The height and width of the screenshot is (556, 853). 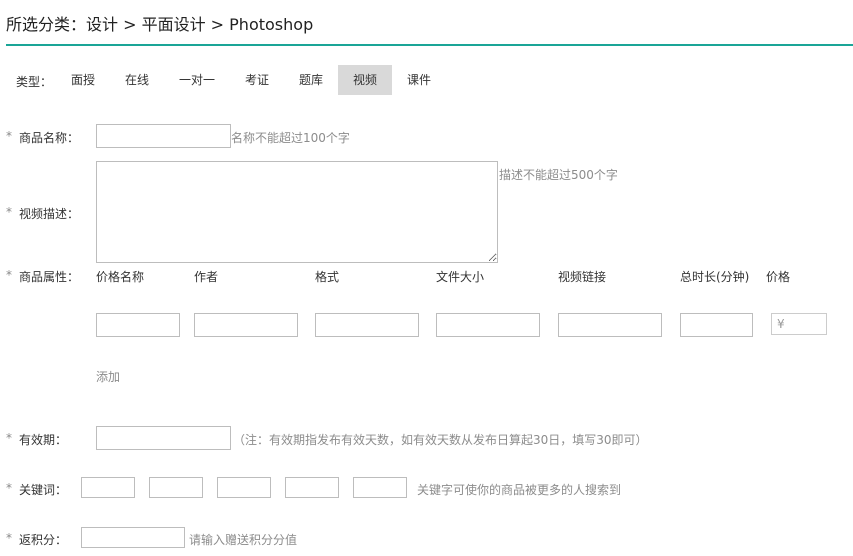 I want to click on col-duration: 总时长(分钟), so click(x=715, y=277).